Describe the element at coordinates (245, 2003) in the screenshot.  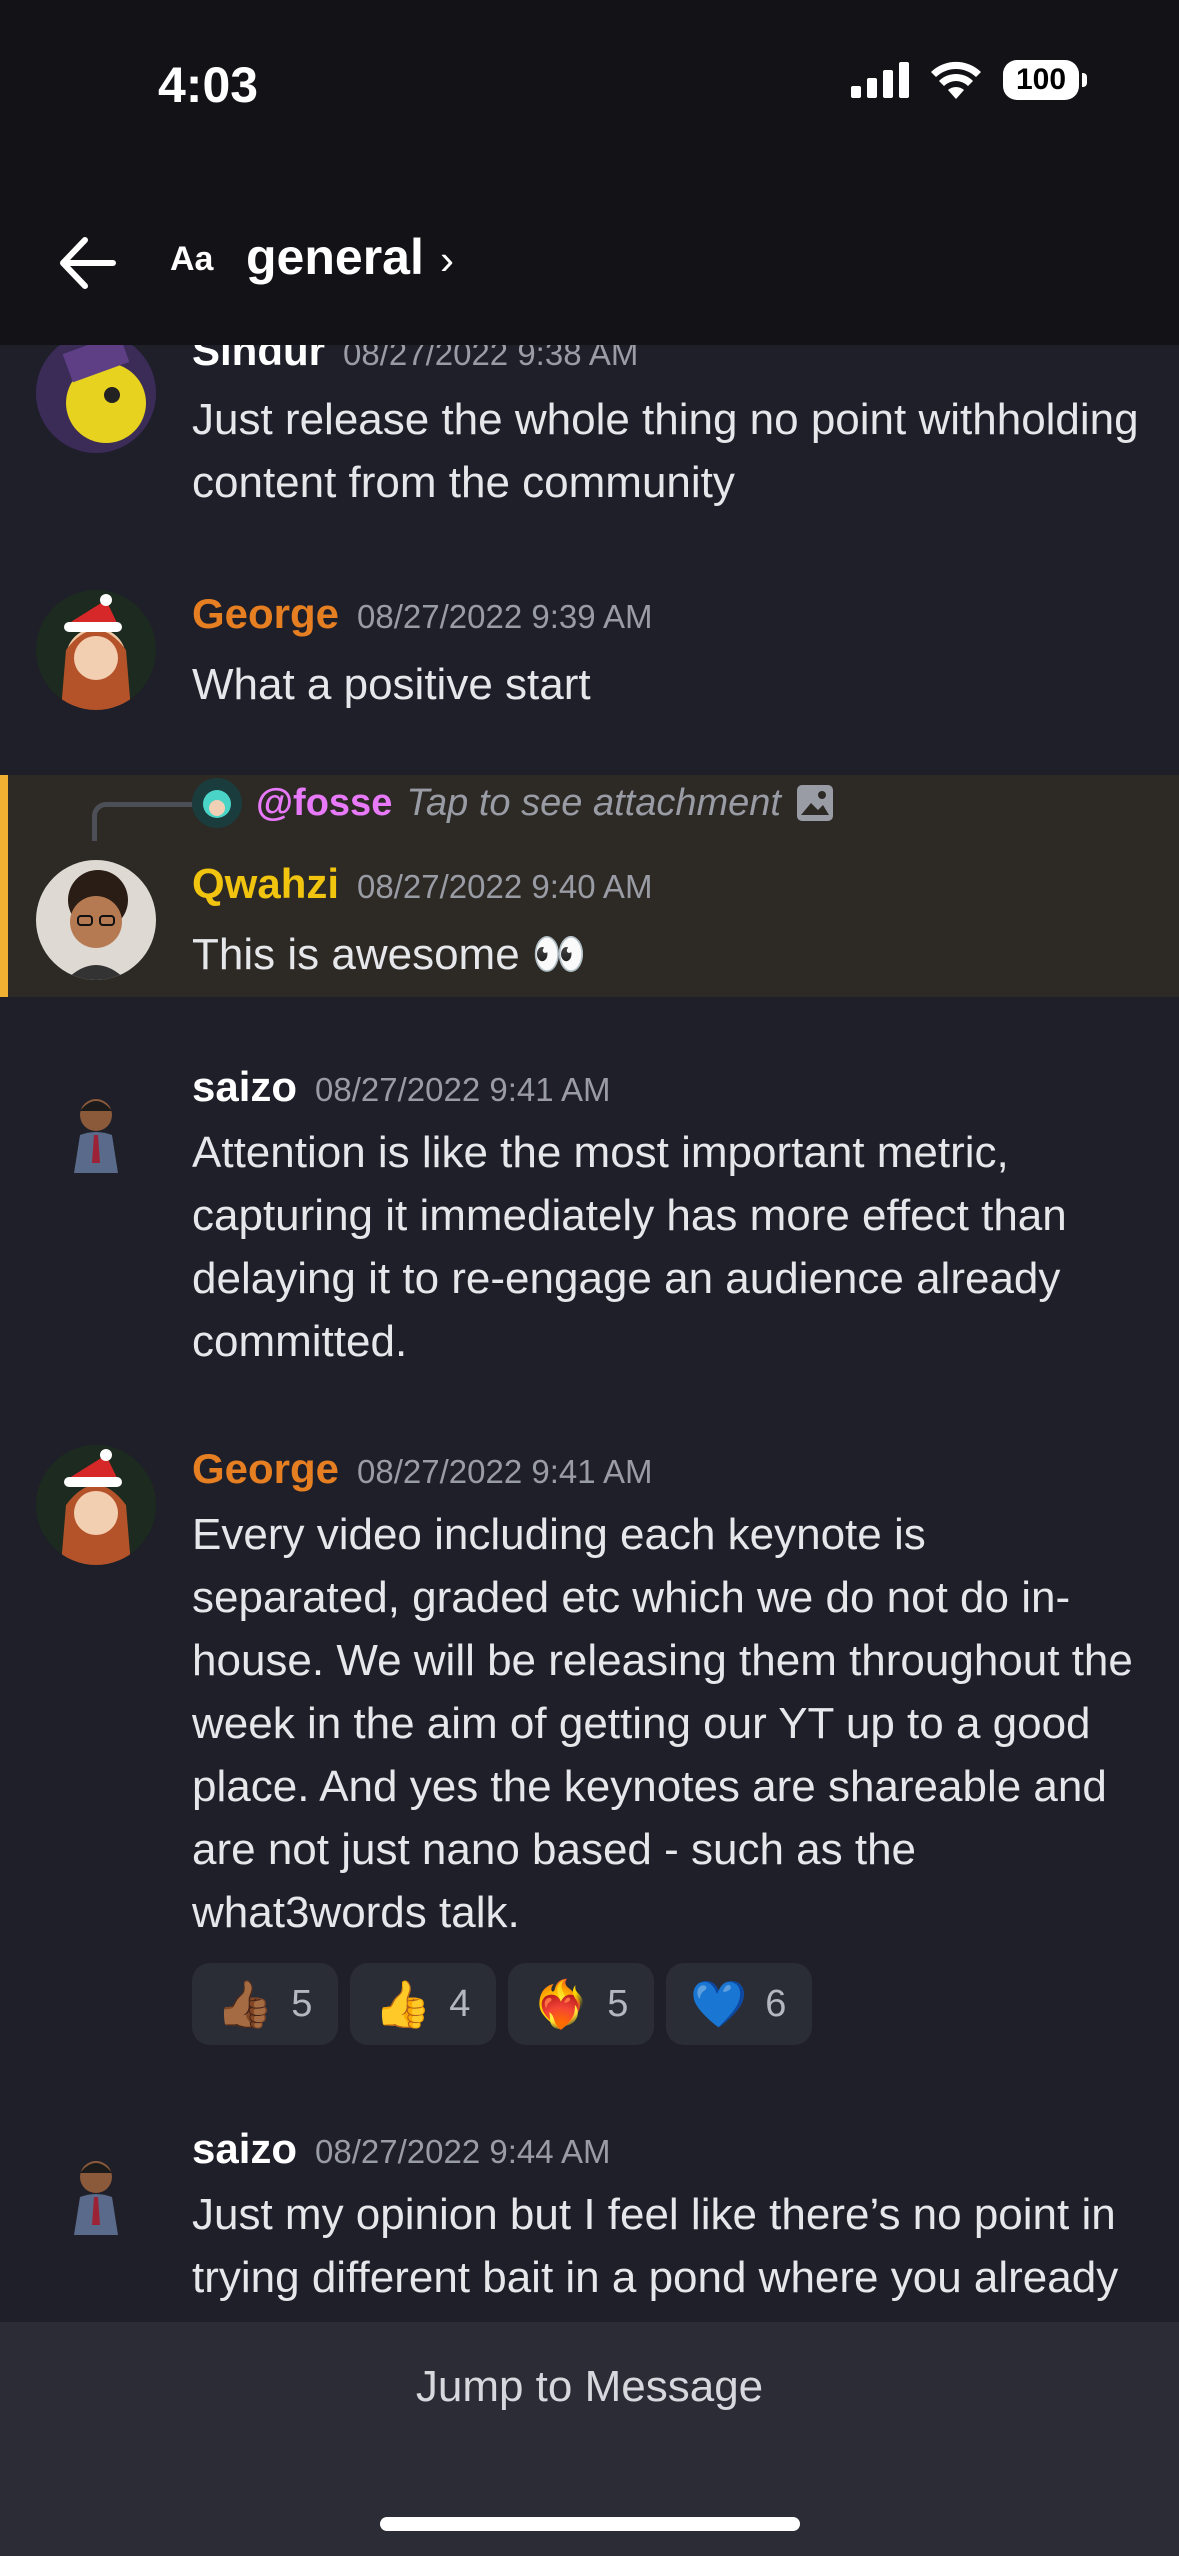
I see `thumbs-up-dark-icon: 👍🏾` at that location.